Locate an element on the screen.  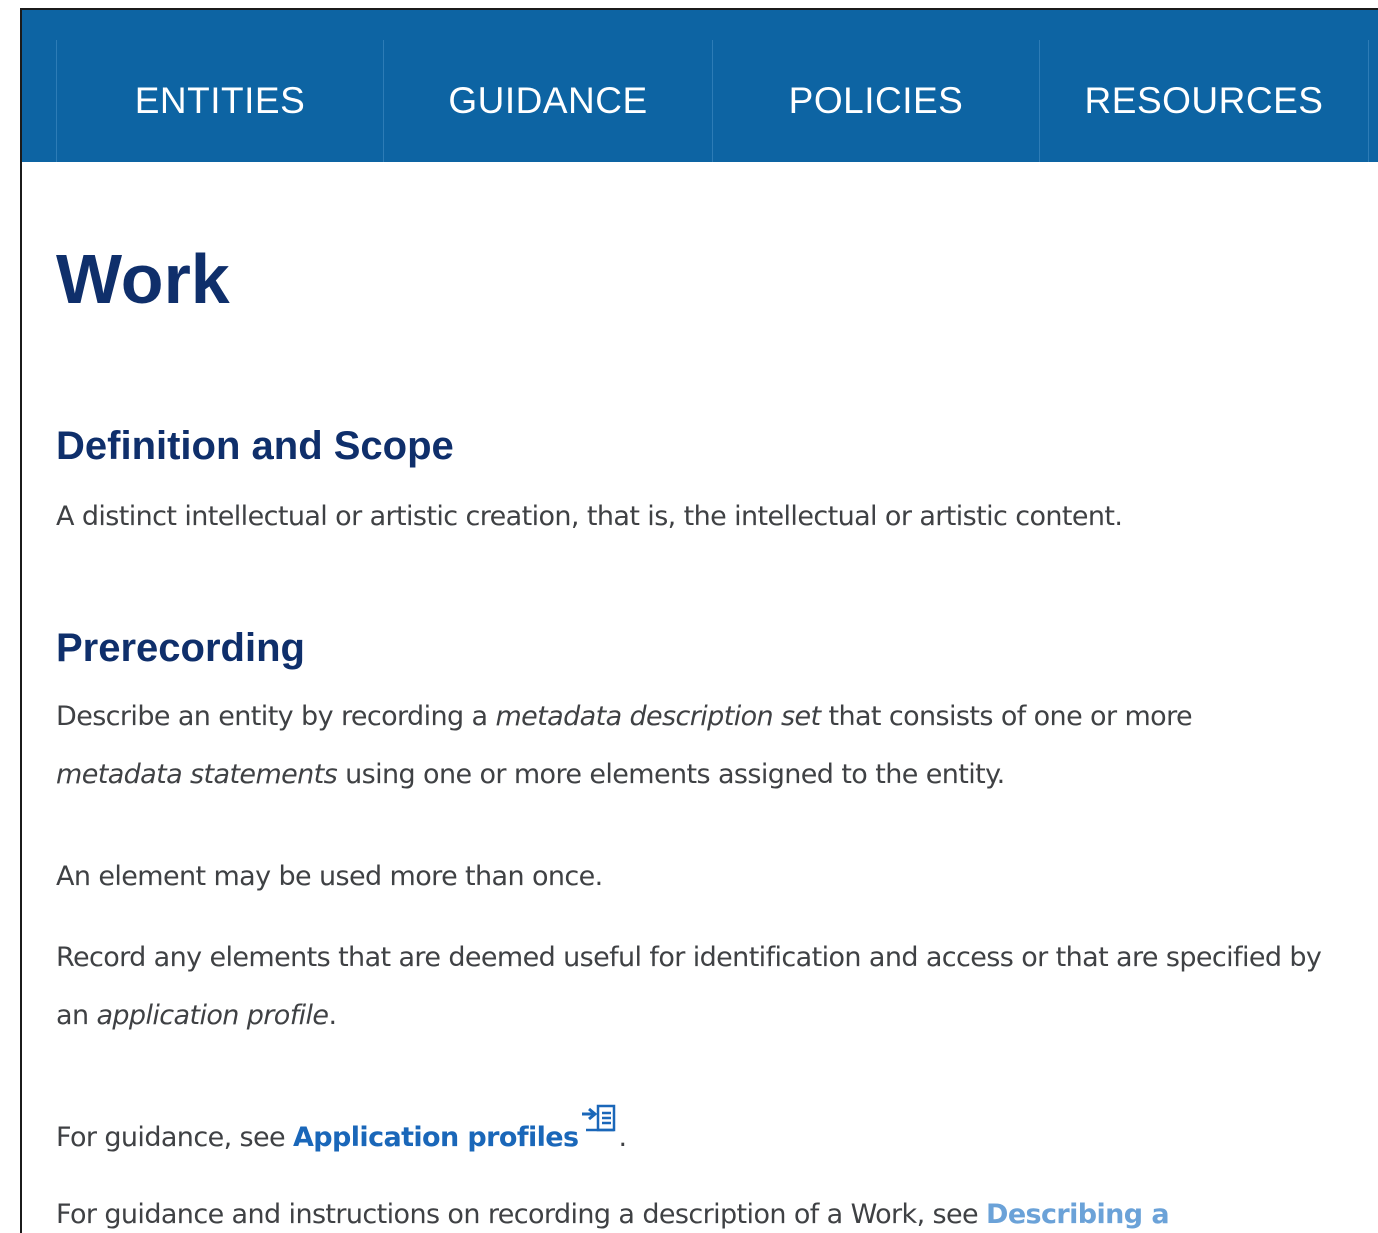
application-profiles-link: Application profiles is located at coordinates (455, 1128).